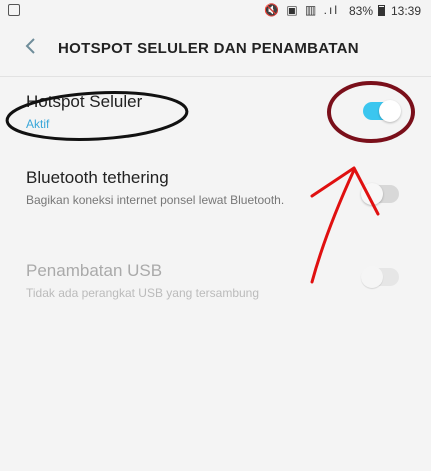  I want to click on chevron-left-icon, so click(30, 46).